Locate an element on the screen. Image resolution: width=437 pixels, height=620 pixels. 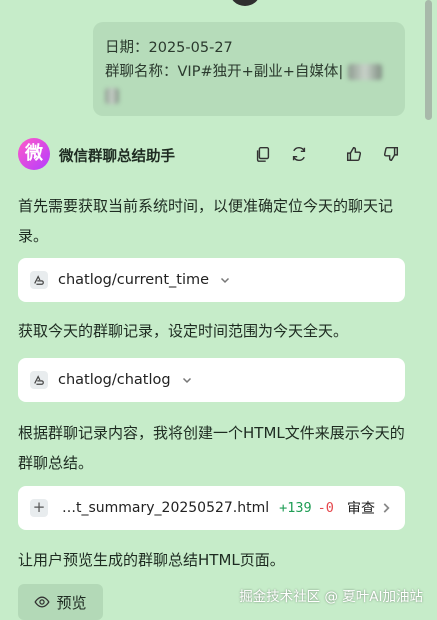
tool-call-label: chatlog/chatlog is located at coordinates (114, 380).